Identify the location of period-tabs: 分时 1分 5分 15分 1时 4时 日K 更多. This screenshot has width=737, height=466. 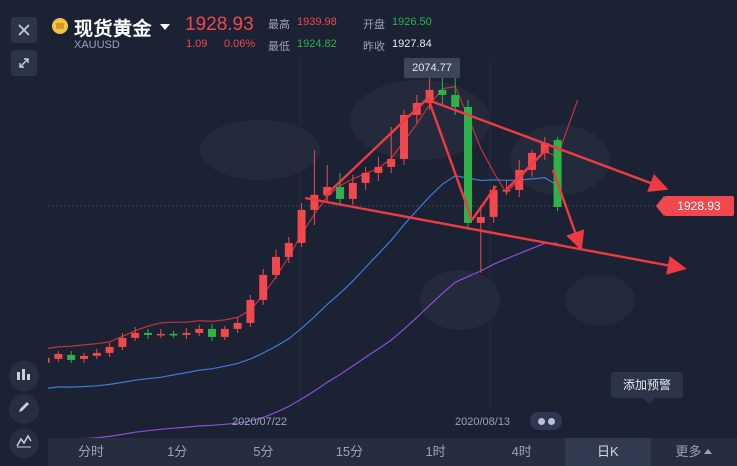
(392, 452).